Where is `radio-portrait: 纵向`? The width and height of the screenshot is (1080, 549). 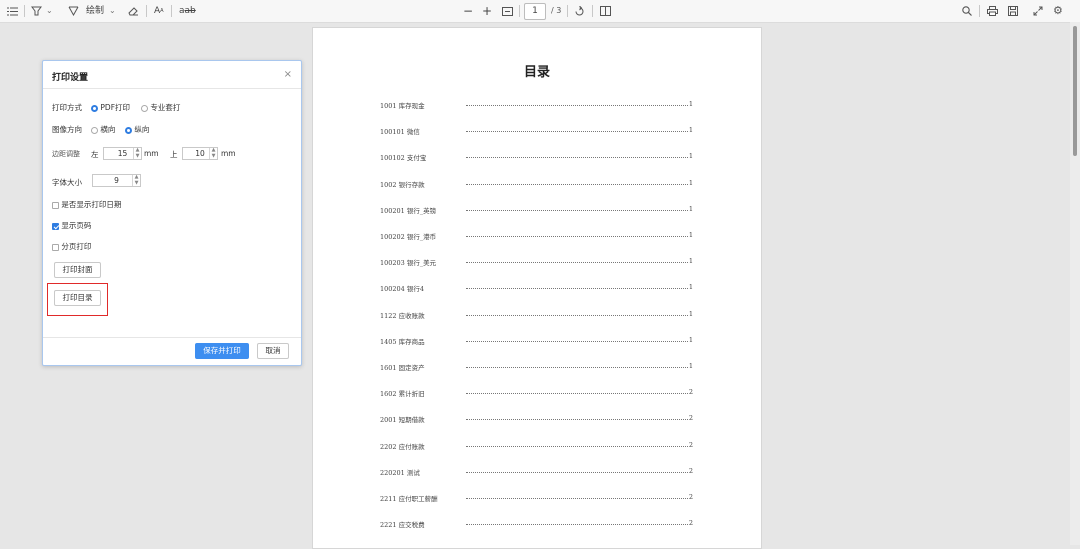
radio-portrait: 纵向 is located at coordinates (137, 129).